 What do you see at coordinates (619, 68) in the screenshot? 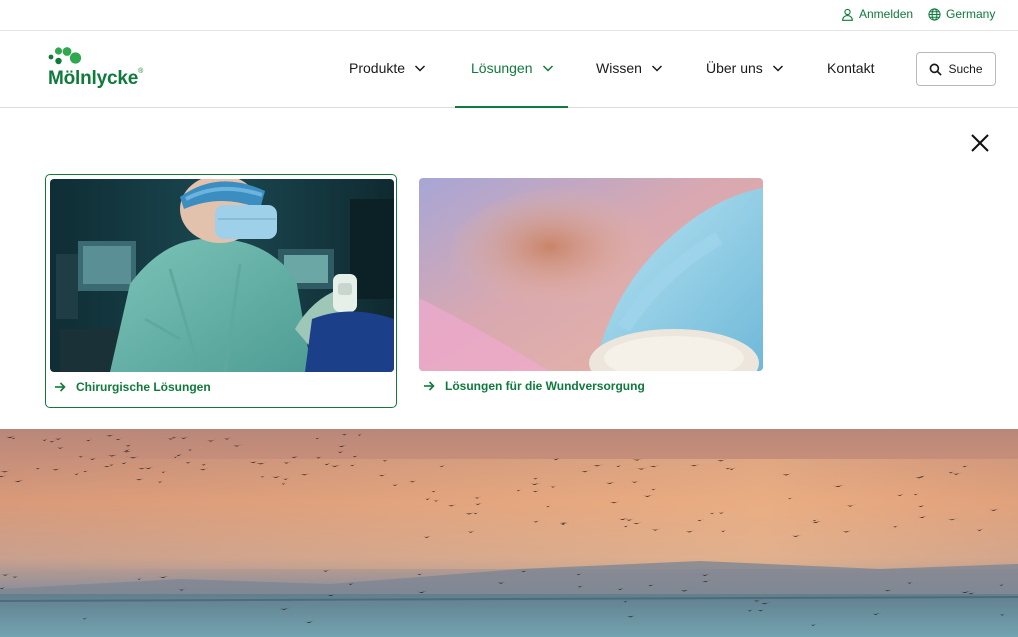
I see `nav-wissen-label: Wissen` at bounding box center [619, 68].